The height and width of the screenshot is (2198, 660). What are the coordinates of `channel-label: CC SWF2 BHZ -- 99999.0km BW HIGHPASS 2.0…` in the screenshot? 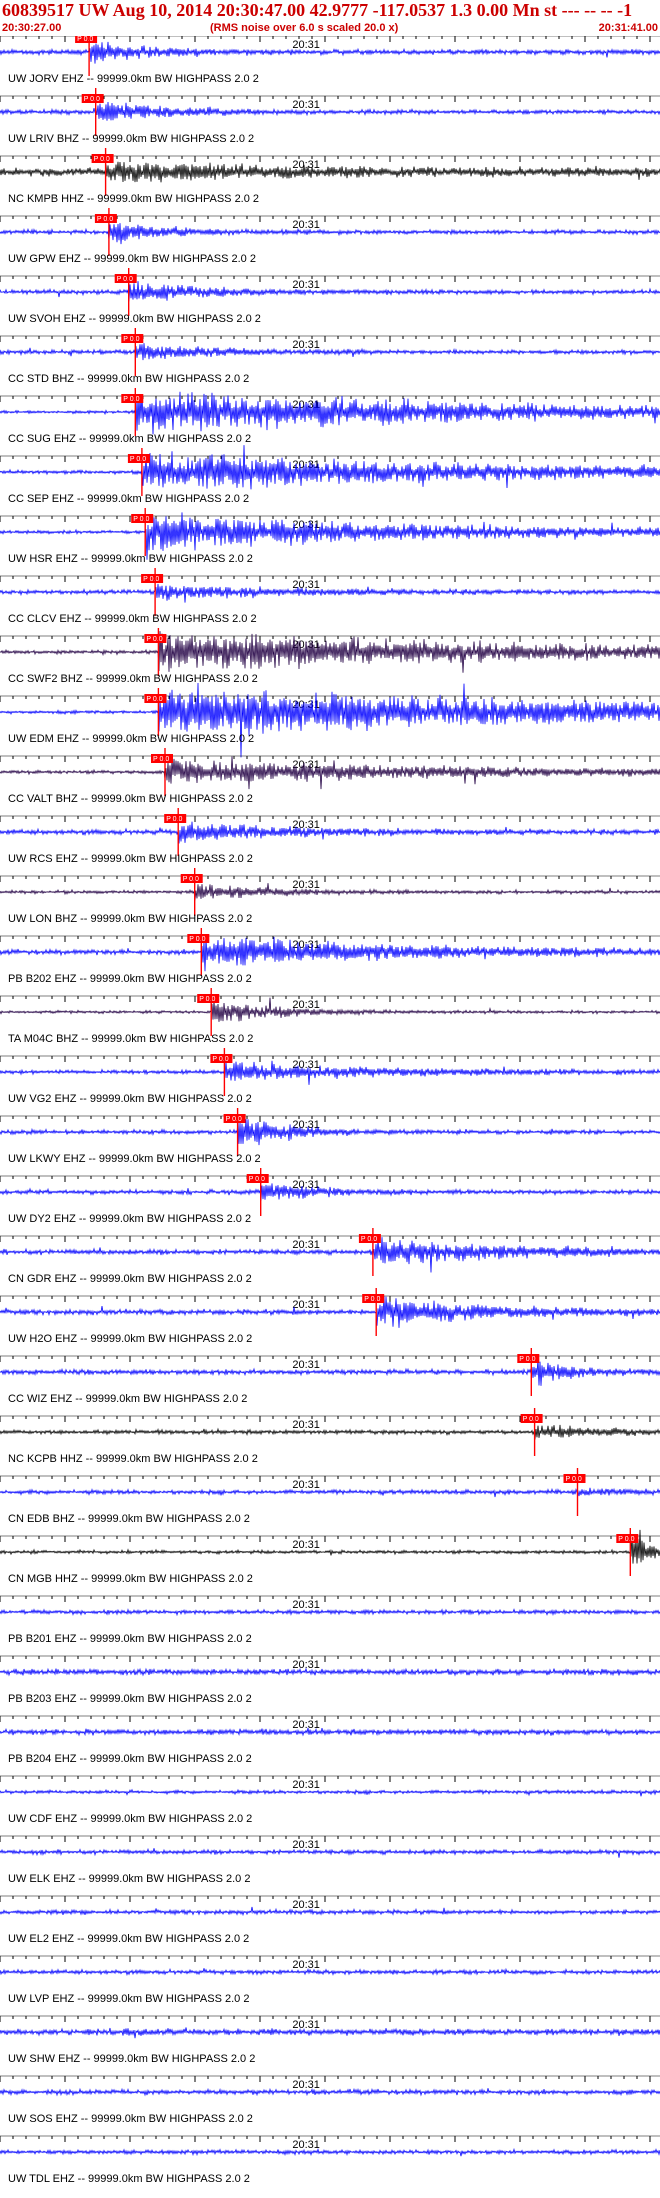 It's located at (133, 679).